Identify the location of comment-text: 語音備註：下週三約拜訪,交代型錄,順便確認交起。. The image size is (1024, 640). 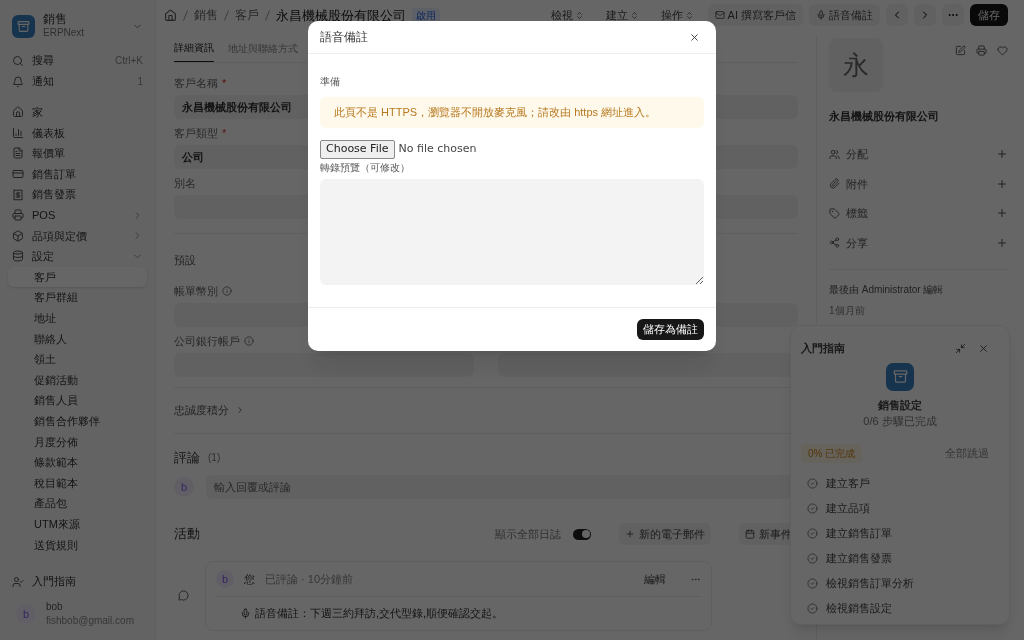
(379, 613).